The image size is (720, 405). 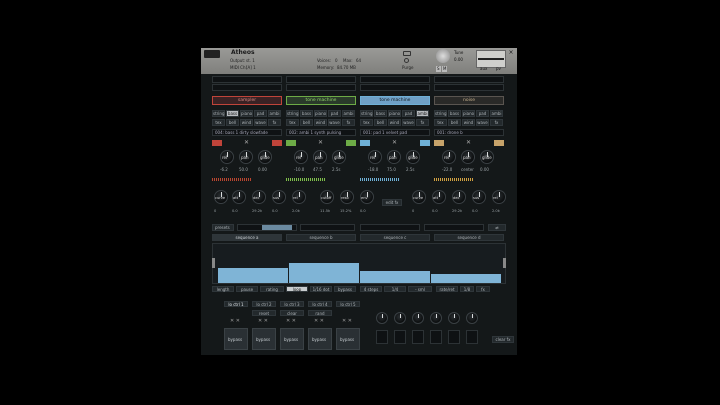 I want to click on sequence-option-button: fx, so click(x=483, y=289).